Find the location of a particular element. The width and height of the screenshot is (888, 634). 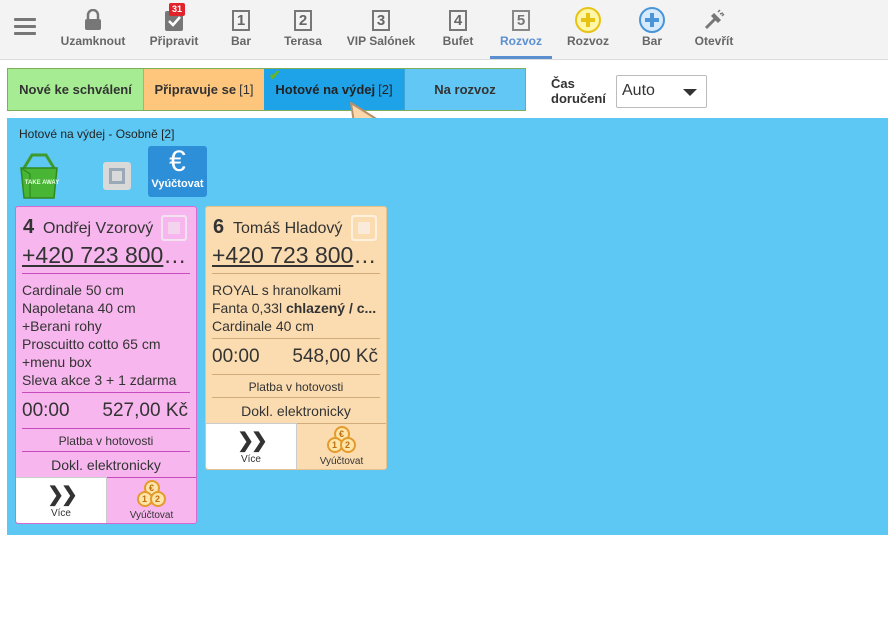

tab-label: Nové ke schválení is located at coordinates (75, 89).